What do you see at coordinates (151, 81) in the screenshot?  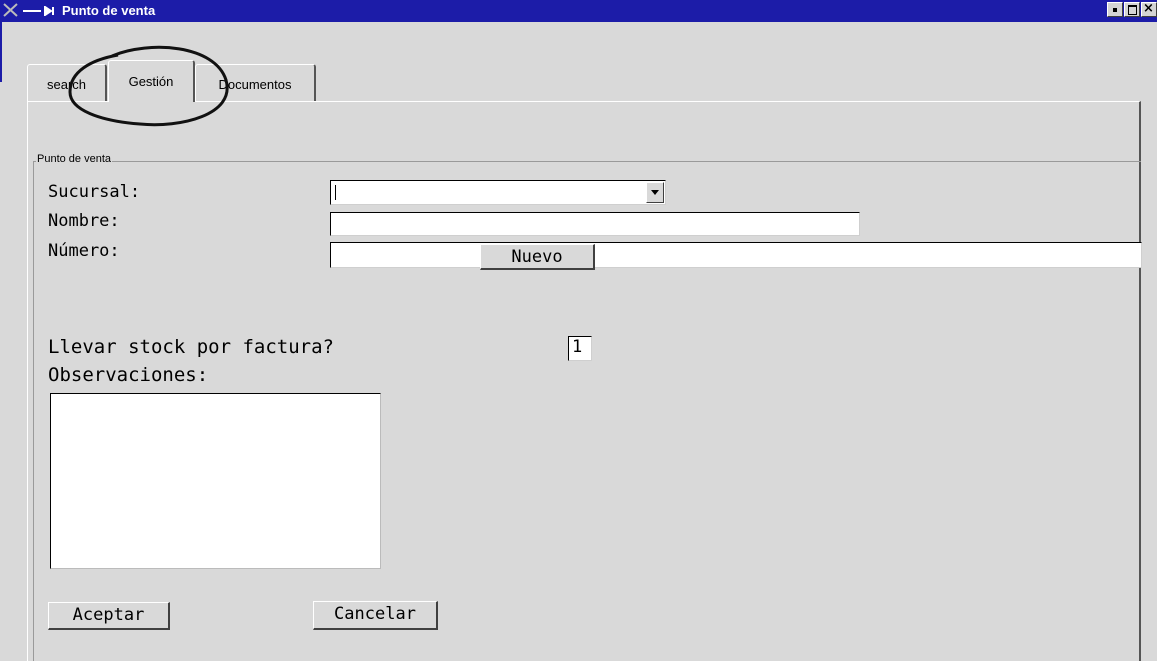 I see `tab-gestion: Gestión` at bounding box center [151, 81].